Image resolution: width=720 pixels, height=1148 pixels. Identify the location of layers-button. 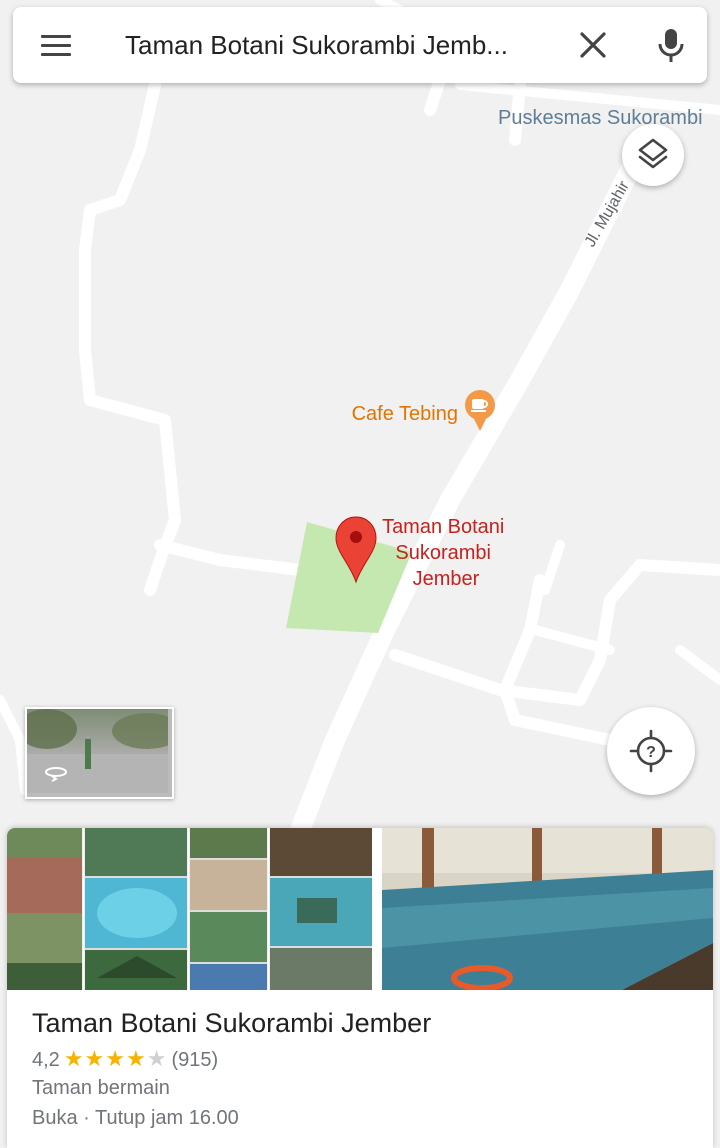
(653, 155).